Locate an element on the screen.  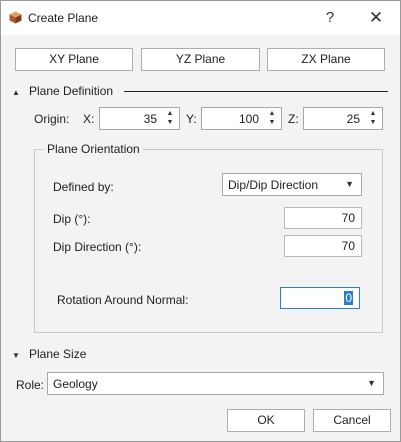
origin-x-spinbox: 35 ▲ ▼ is located at coordinates (139, 118).